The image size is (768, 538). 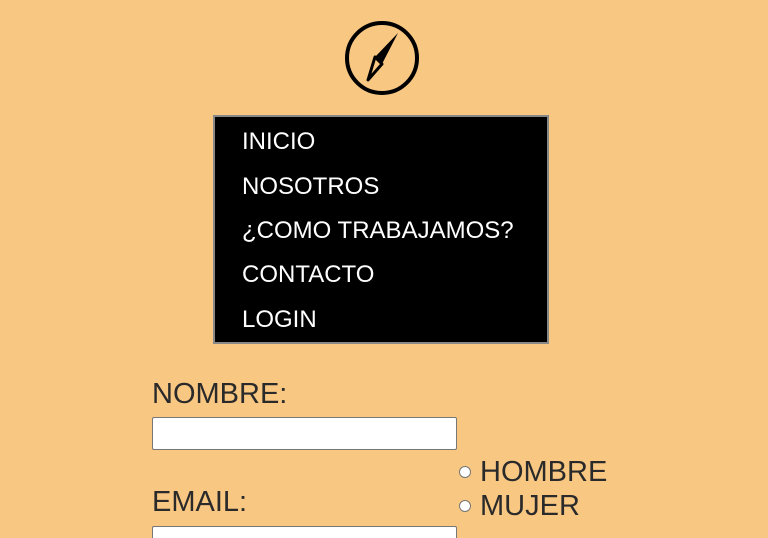 What do you see at coordinates (544, 472) in the screenshot?
I see `radio-label-hombre: HOMBRE` at bounding box center [544, 472].